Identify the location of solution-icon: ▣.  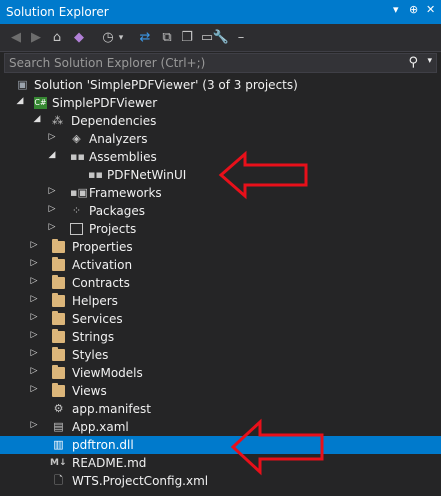
(22, 84).